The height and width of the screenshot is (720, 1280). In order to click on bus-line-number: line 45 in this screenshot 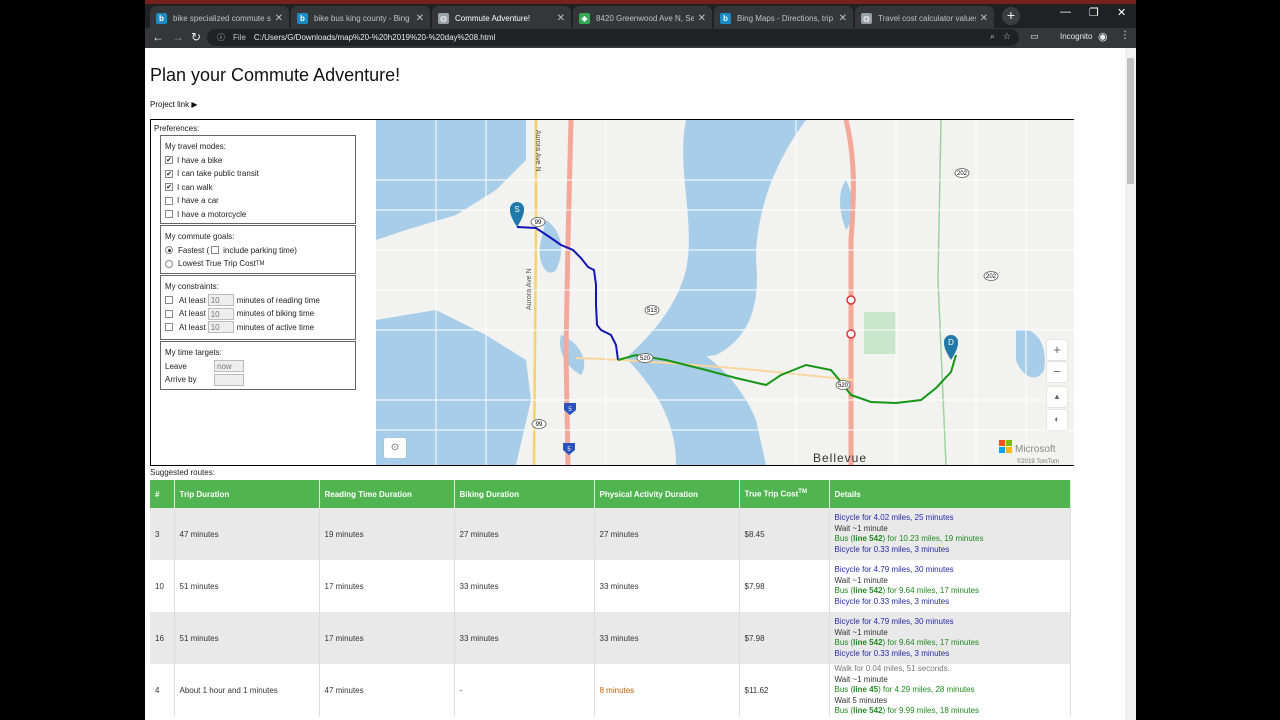, I will do `click(866, 689)`.